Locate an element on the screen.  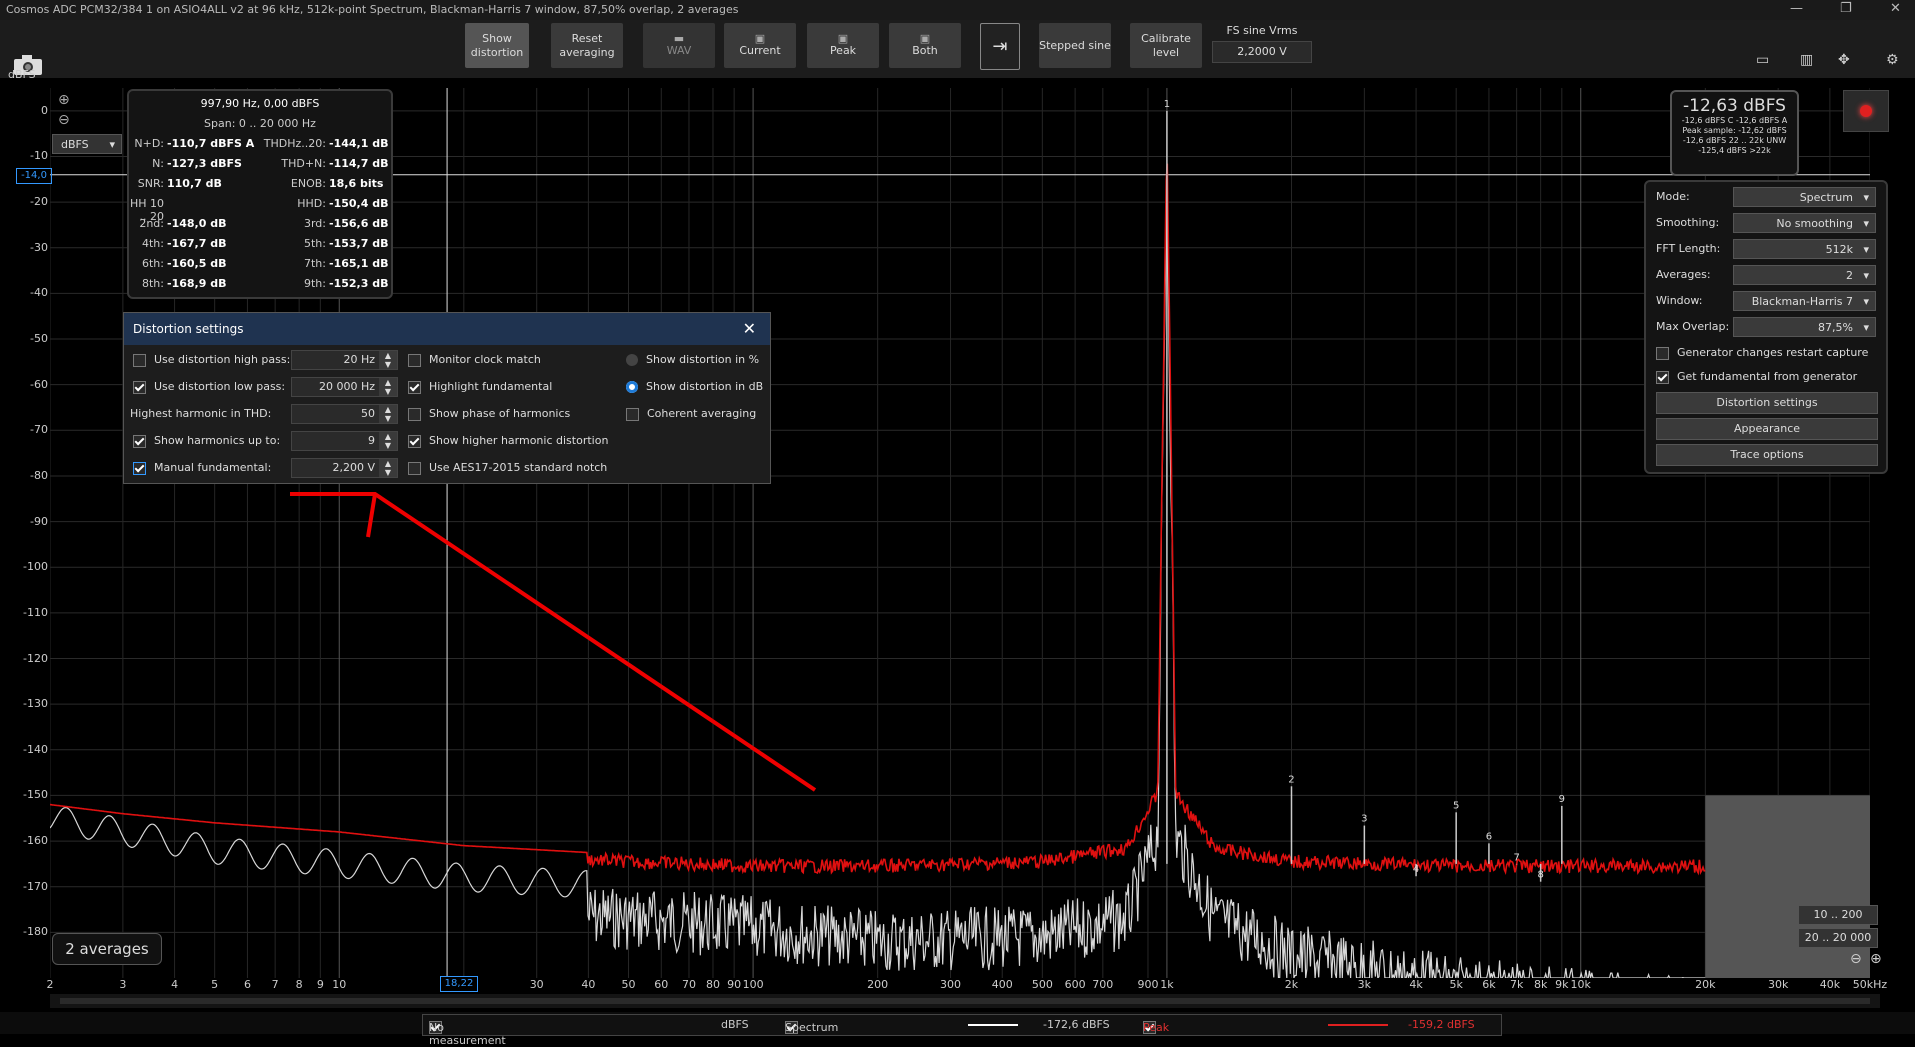
db-row: Show distortion in dB is located at coordinates (694, 386).